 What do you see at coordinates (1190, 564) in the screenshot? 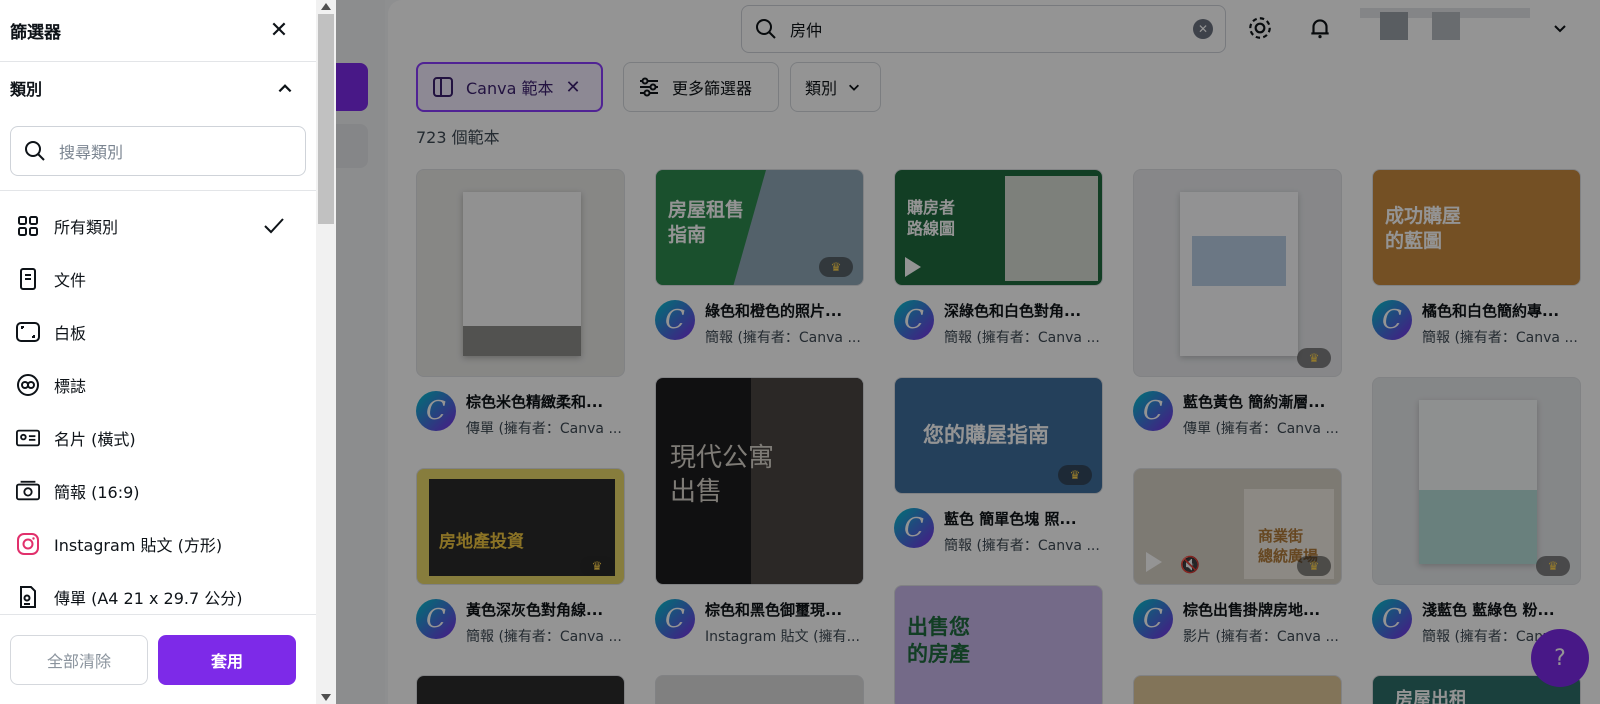
I see `mute-icon: 🔇` at bounding box center [1190, 564].